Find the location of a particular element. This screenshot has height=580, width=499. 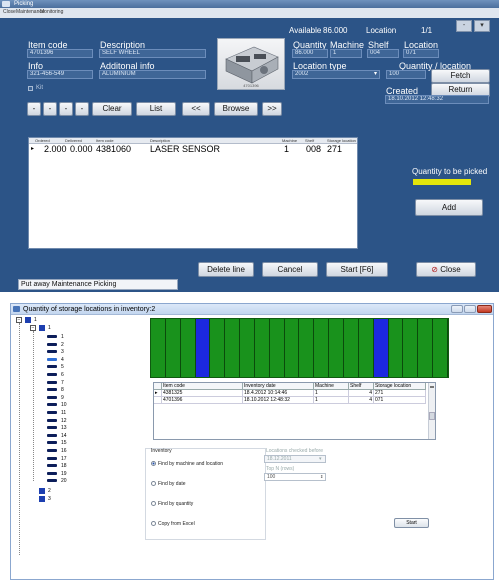

menu-close: Close is located at coordinates (9, 12).